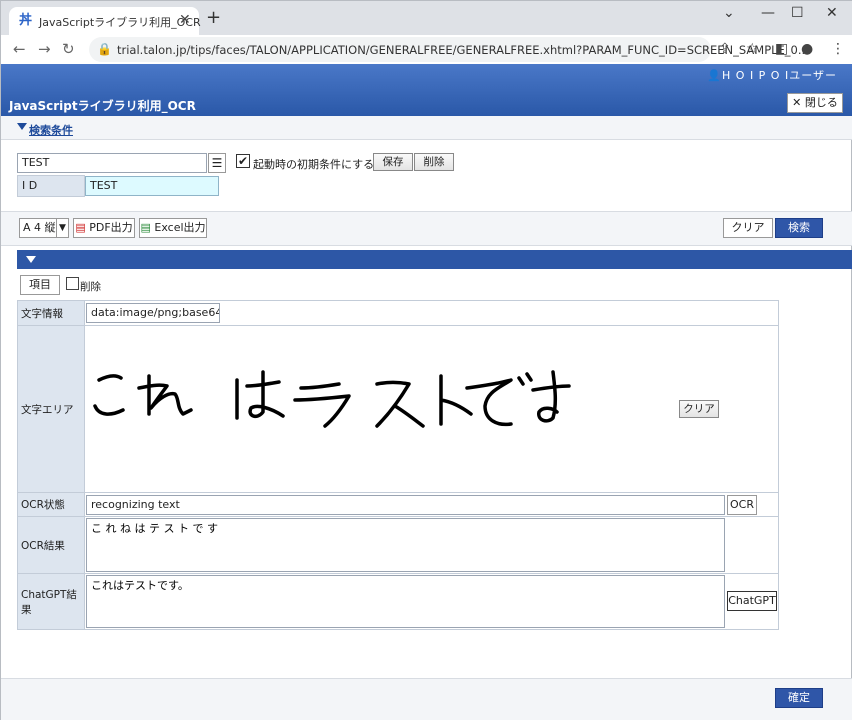  Describe the element at coordinates (781, 49) in the screenshot. I see `side-panel-icon: ◧` at that location.